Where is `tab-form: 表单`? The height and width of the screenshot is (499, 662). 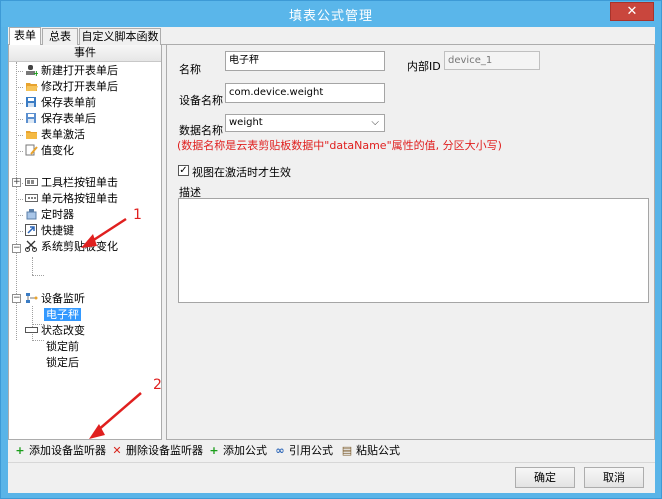 tab-form: 表单 is located at coordinates (25, 36).